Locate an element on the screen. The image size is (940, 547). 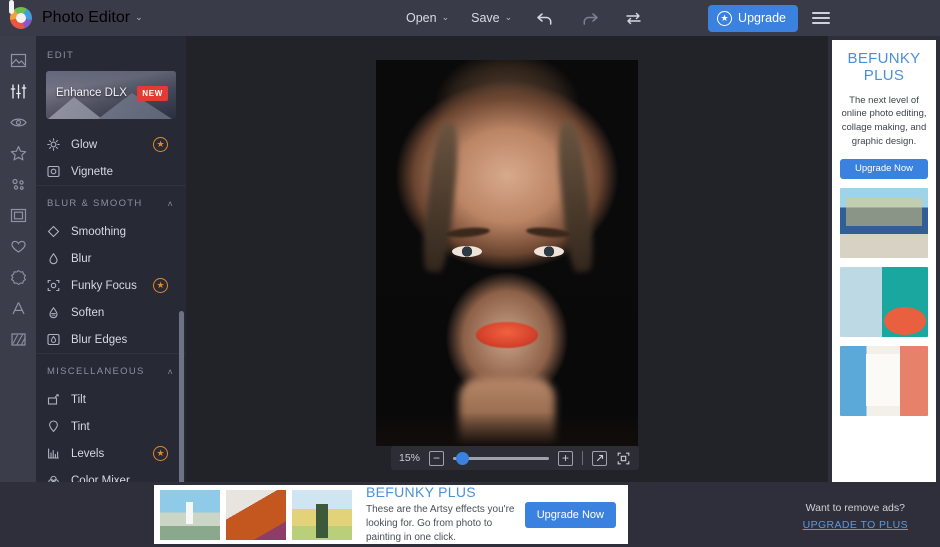
panel-item-label: Soften is located at coordinates (88, 312).